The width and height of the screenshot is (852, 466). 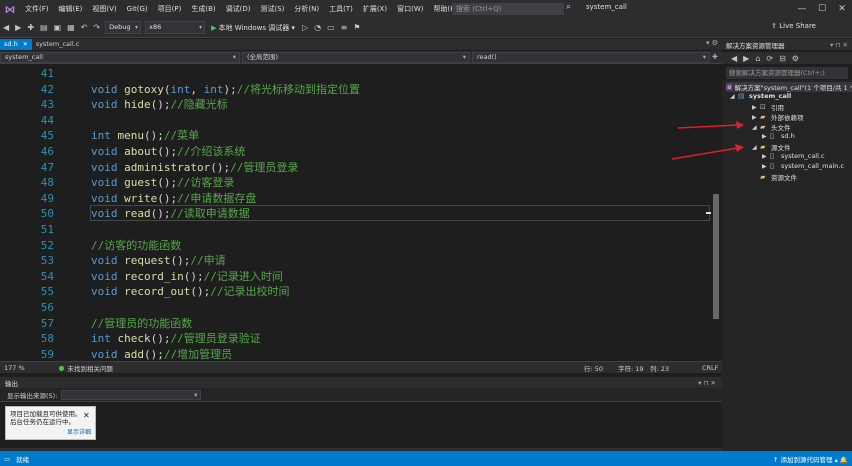 I want to click on solution-explorer-search: 搜索解决方案资源管理器(Ctrl+;), so click(x=787, y=73).